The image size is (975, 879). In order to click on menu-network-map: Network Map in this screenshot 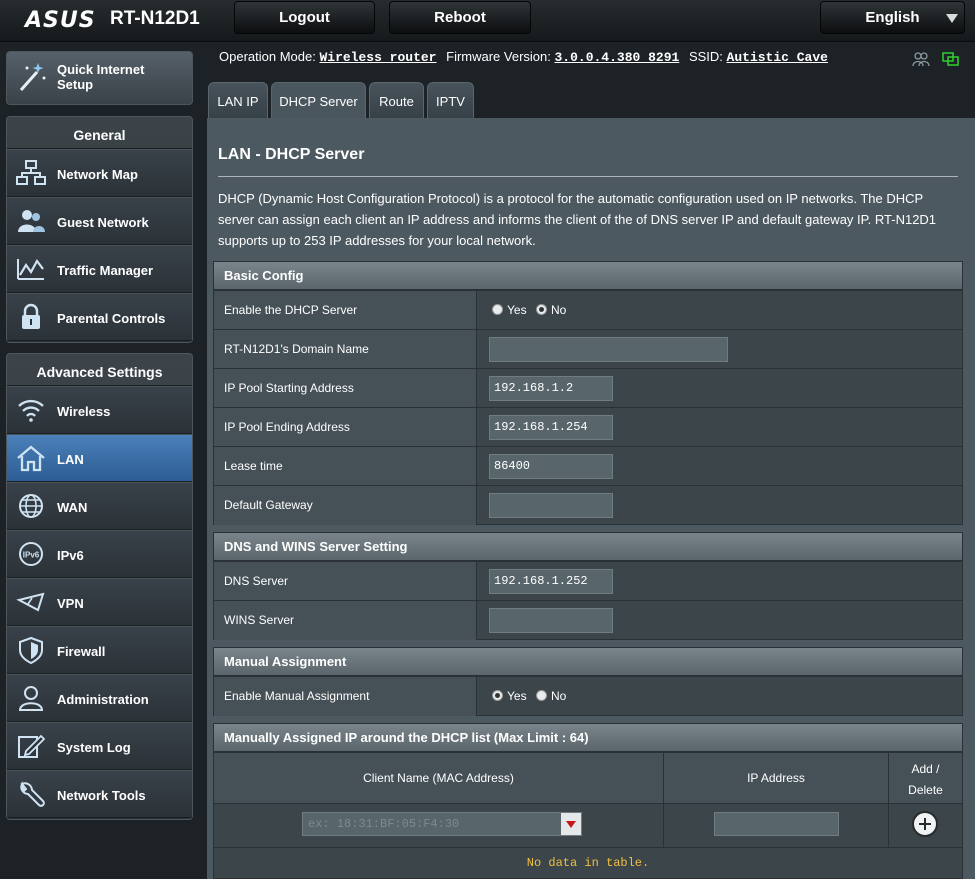, I will do `click(99, 173)`.